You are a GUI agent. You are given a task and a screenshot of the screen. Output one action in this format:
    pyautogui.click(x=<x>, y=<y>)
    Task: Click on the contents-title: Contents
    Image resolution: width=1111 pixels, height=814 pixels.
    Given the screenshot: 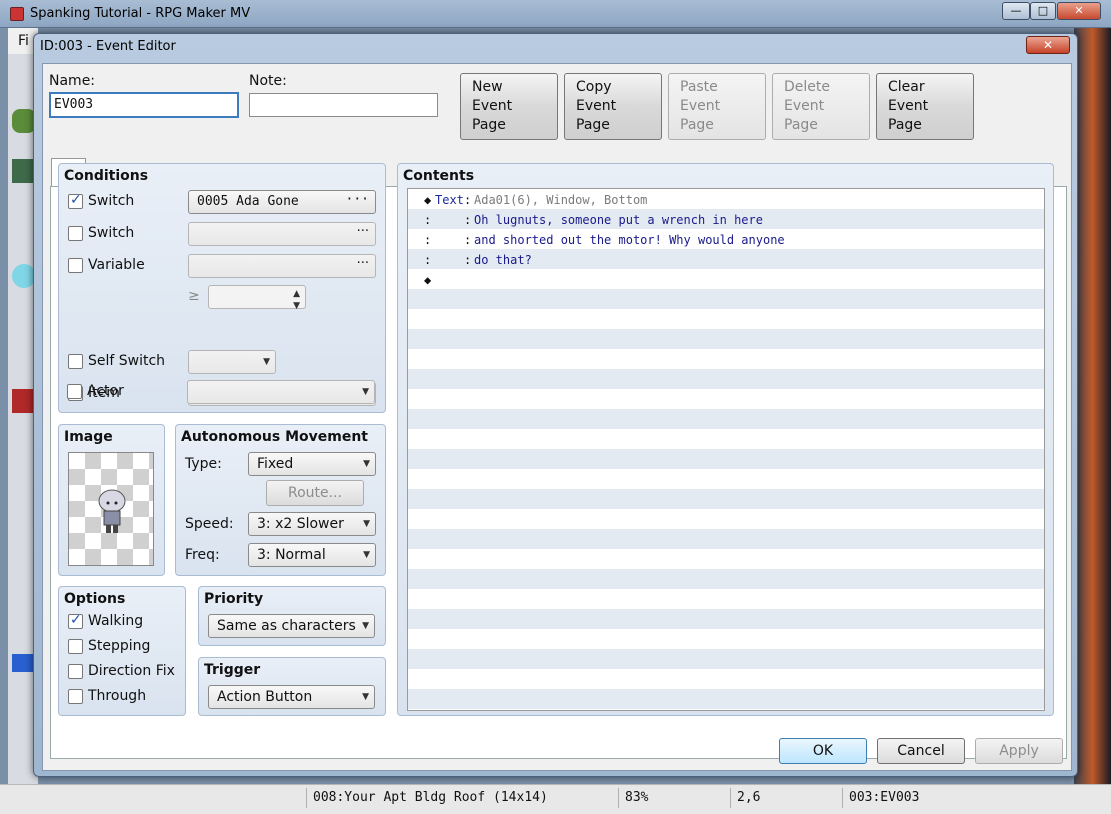 What is the action you would take?
    pyautogui.click(x=439, y=176)
    